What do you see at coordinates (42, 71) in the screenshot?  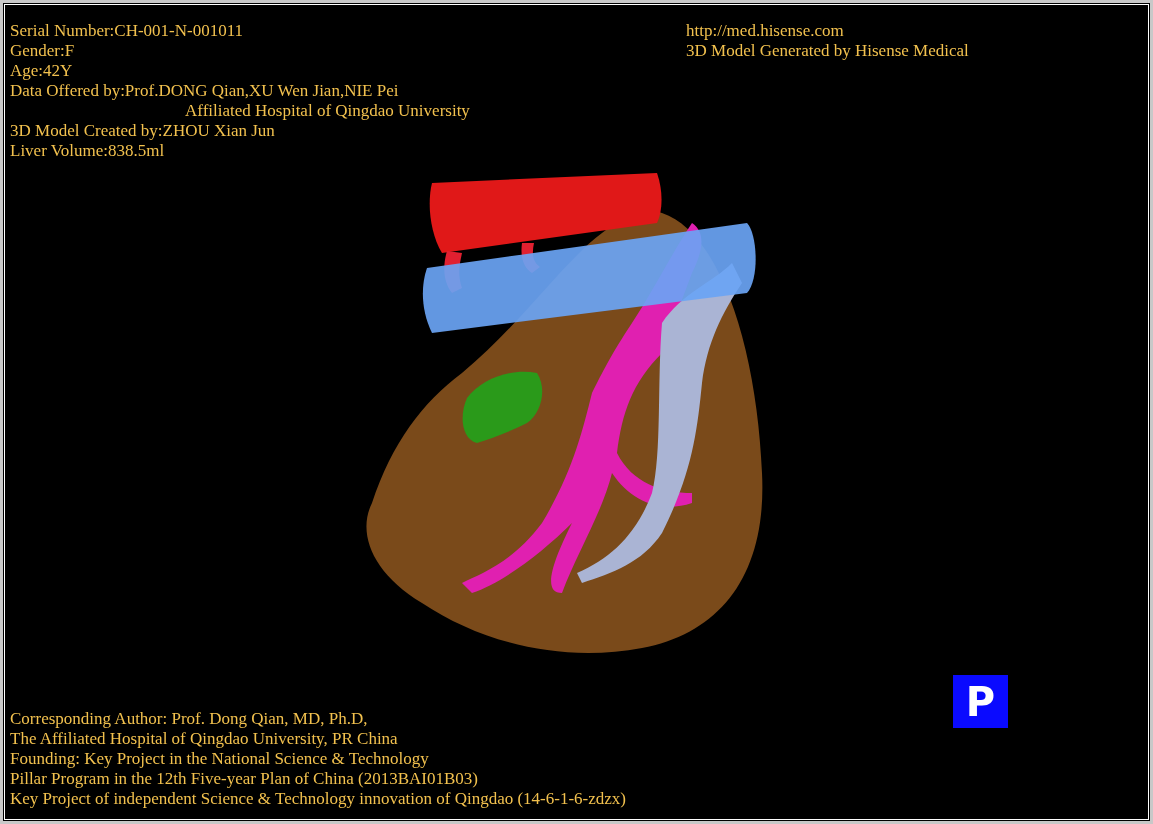 I see `info-text: Age:42Y` at bounding box center [42, 71].